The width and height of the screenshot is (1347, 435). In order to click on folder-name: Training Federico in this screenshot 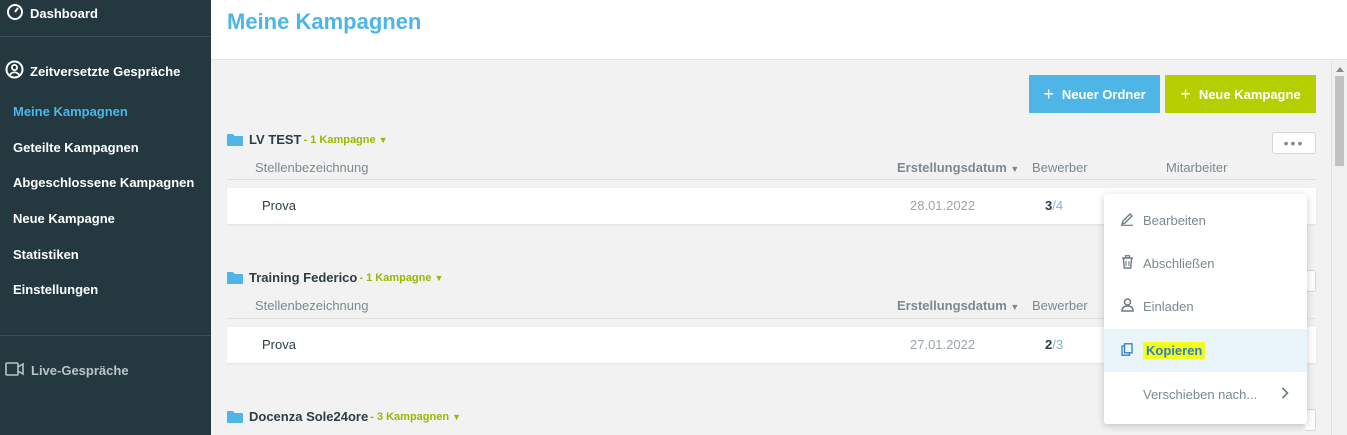, I will do `click(303, 277)`.